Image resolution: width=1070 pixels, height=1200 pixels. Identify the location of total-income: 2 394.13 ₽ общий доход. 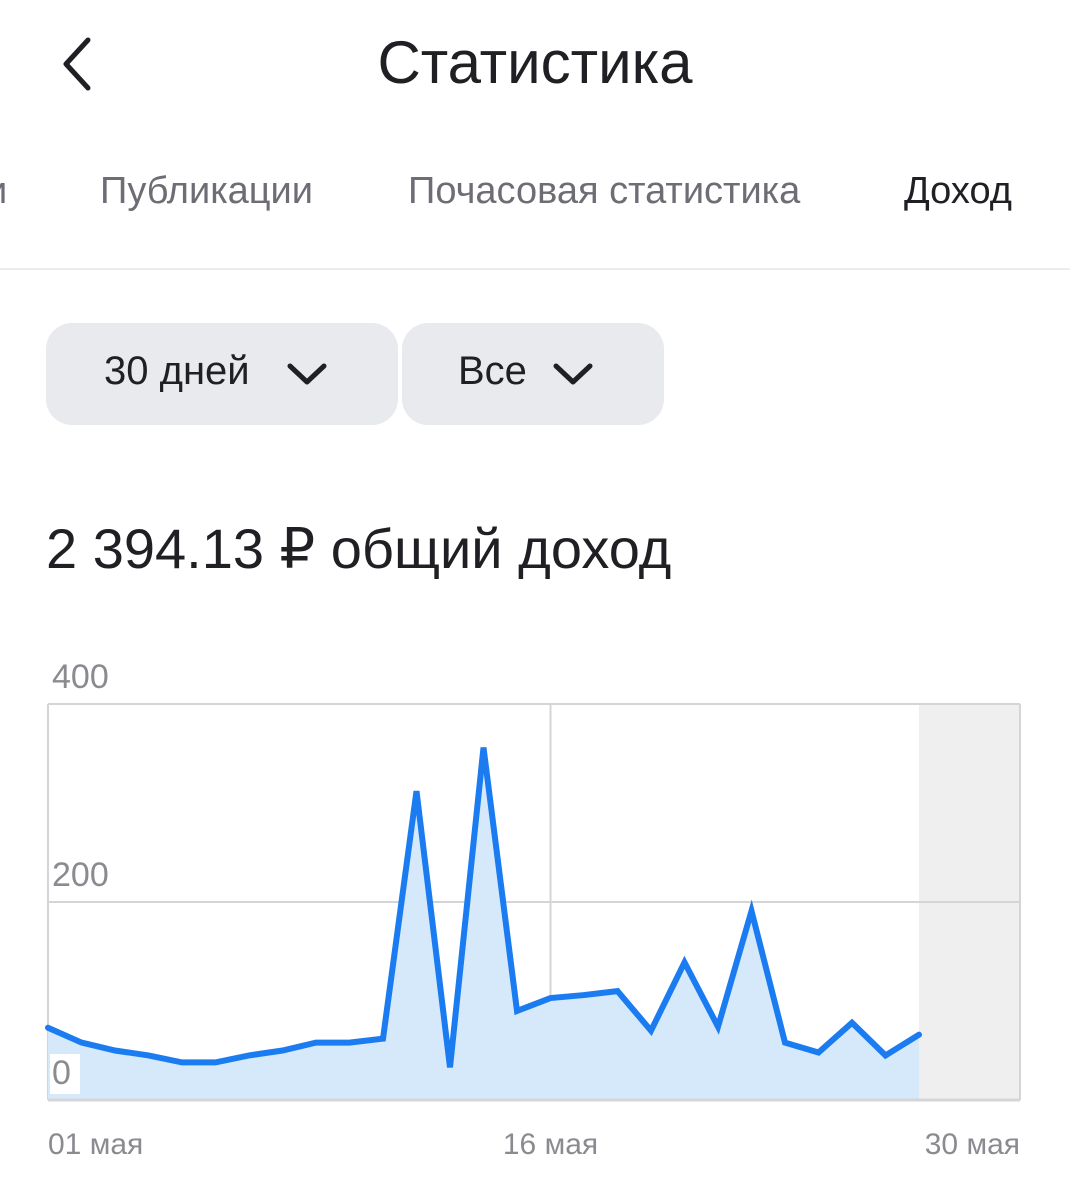
(359, 548).